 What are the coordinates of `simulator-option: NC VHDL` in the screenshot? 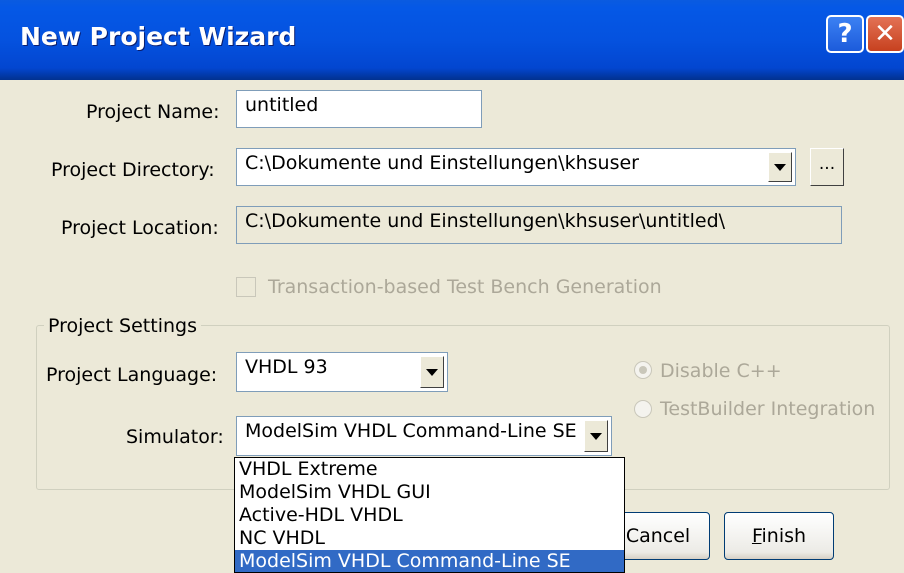 It's located at (429, 538).